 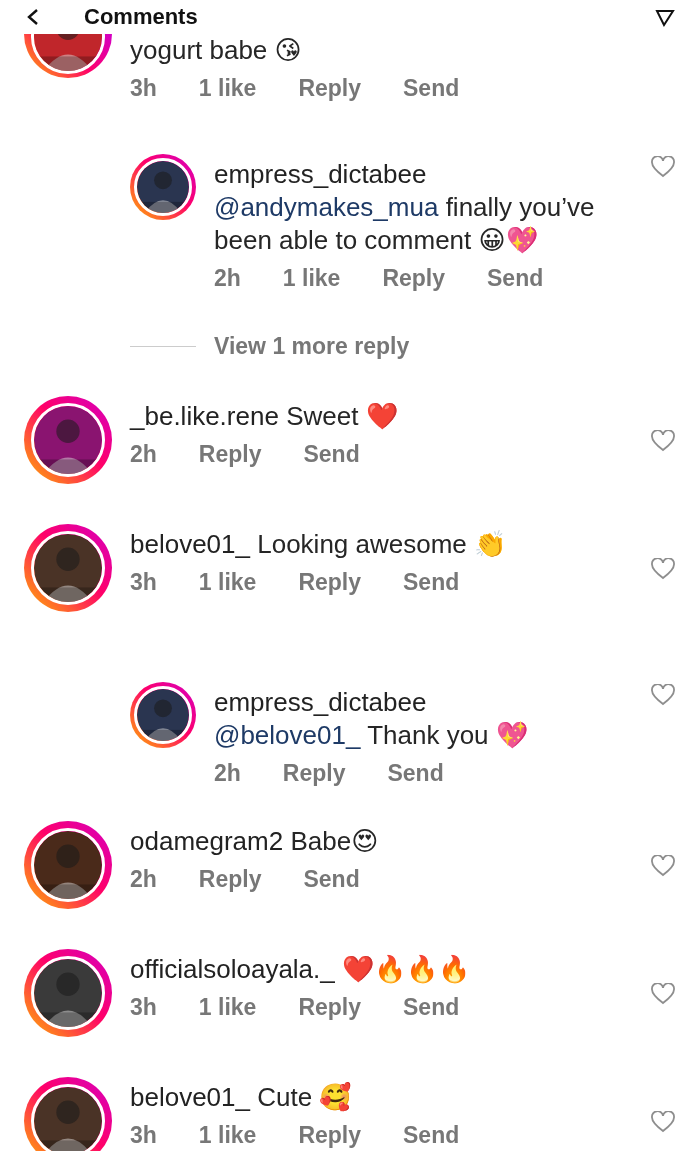 What do you see at coordinates (207, 841) in the screenshot?
I see `username-link: odamegram2` at bounding box center [207, 841].